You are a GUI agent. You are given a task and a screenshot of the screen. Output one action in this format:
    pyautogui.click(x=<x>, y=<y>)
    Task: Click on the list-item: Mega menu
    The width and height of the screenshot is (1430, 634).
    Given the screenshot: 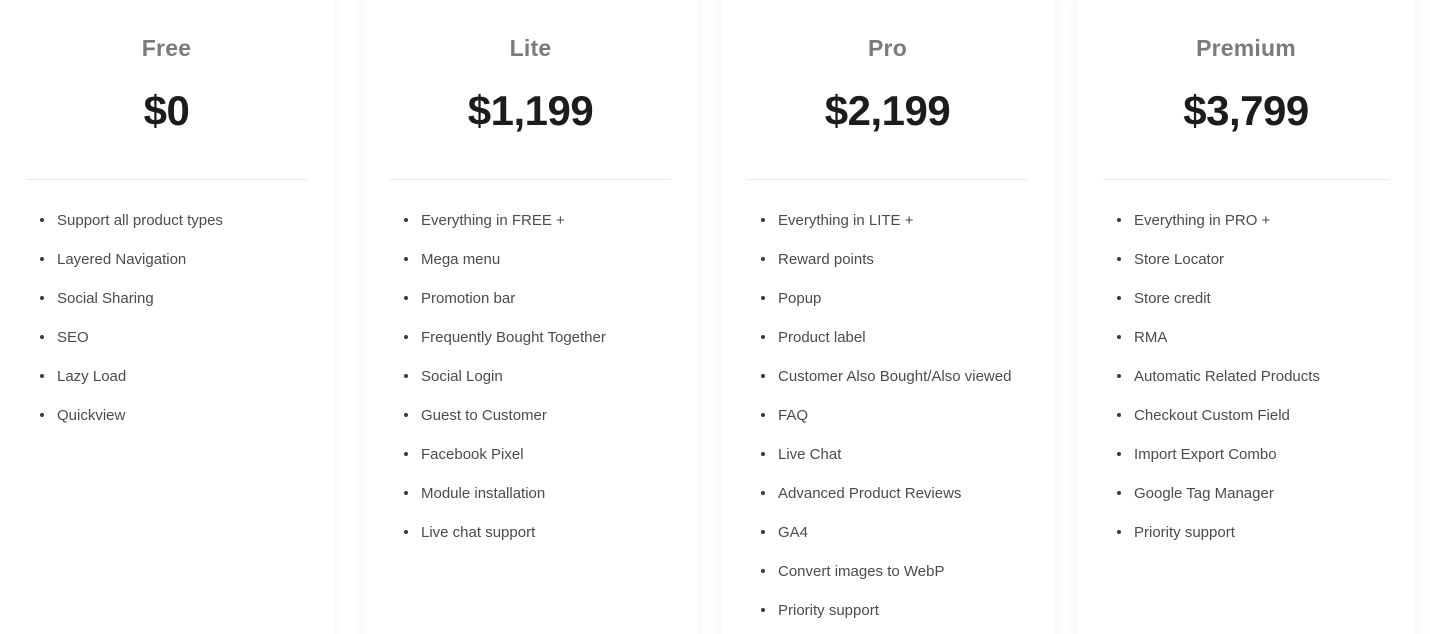 What is the action you would take?
    pyautogui.click(x=541, y=260)
    